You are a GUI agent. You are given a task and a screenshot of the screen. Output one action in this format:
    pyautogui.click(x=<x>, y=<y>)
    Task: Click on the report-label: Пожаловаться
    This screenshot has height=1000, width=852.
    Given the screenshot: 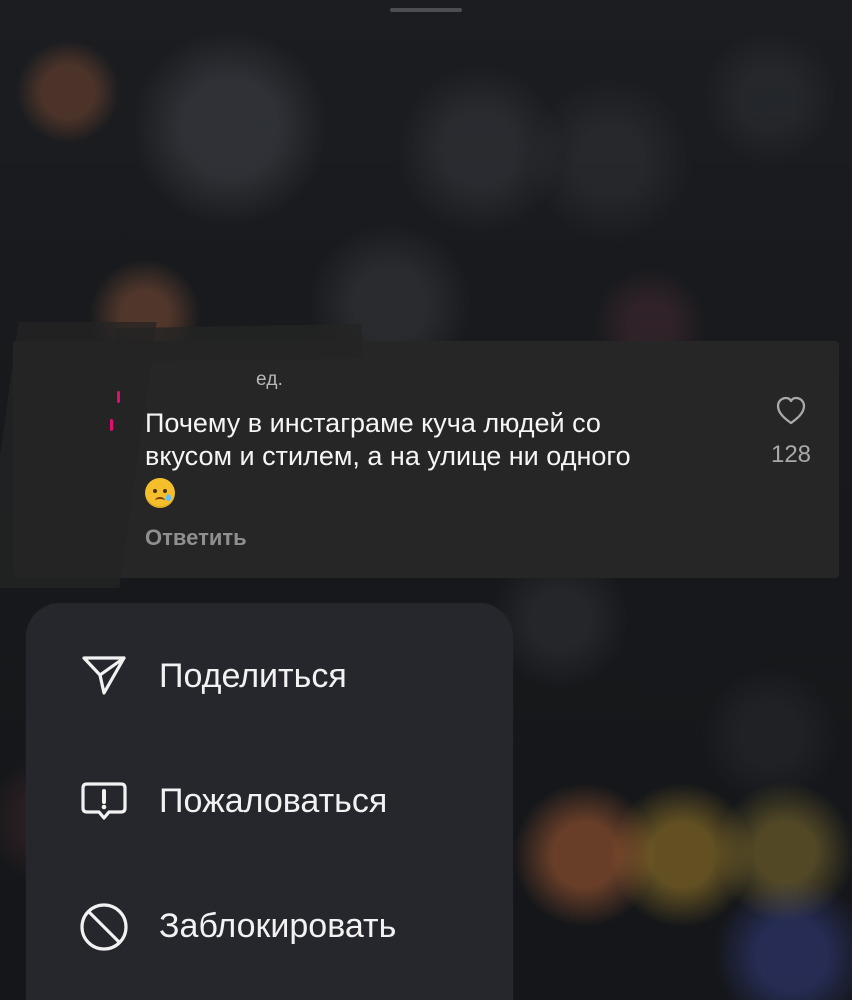 What is the action you would take?
    pyautogui.click(x=273, y=801)
    